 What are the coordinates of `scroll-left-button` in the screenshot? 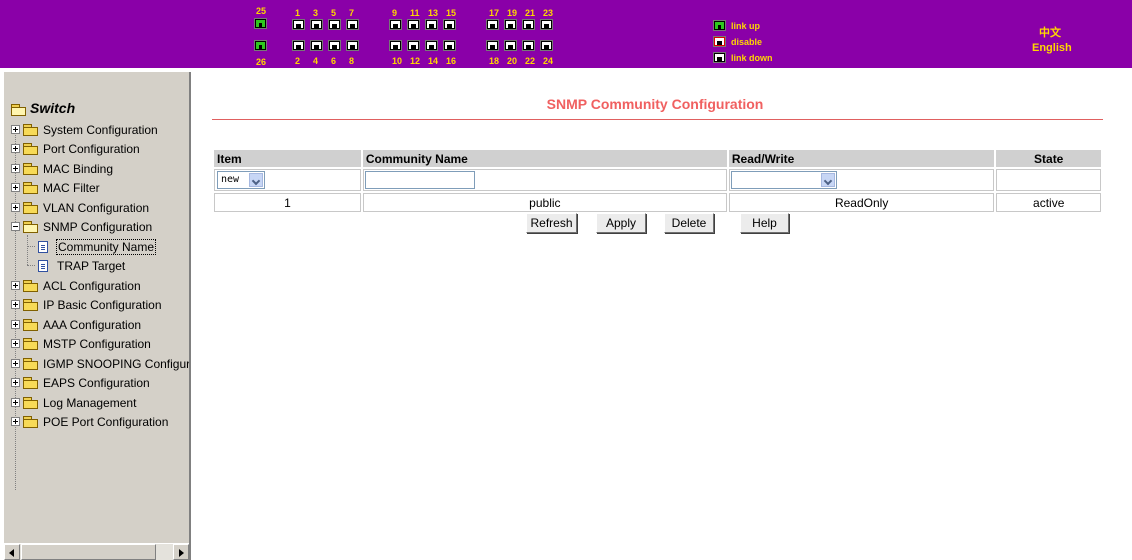 It's located at (12, 552).